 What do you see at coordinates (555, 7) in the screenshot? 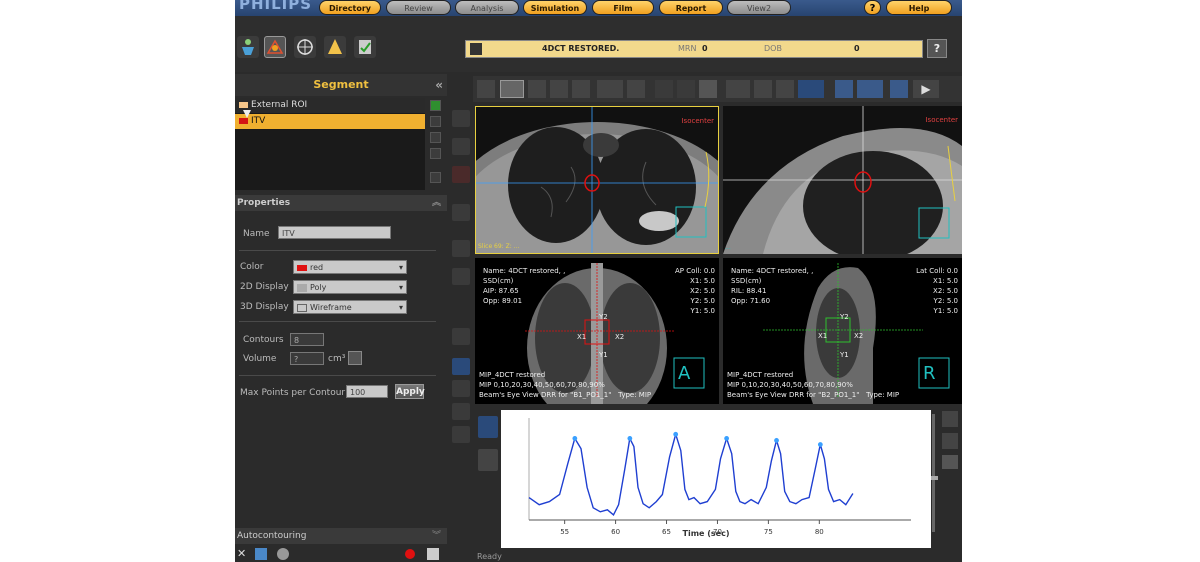
I see `tab-simulation: Simulation` at bounding box center [555, 7].